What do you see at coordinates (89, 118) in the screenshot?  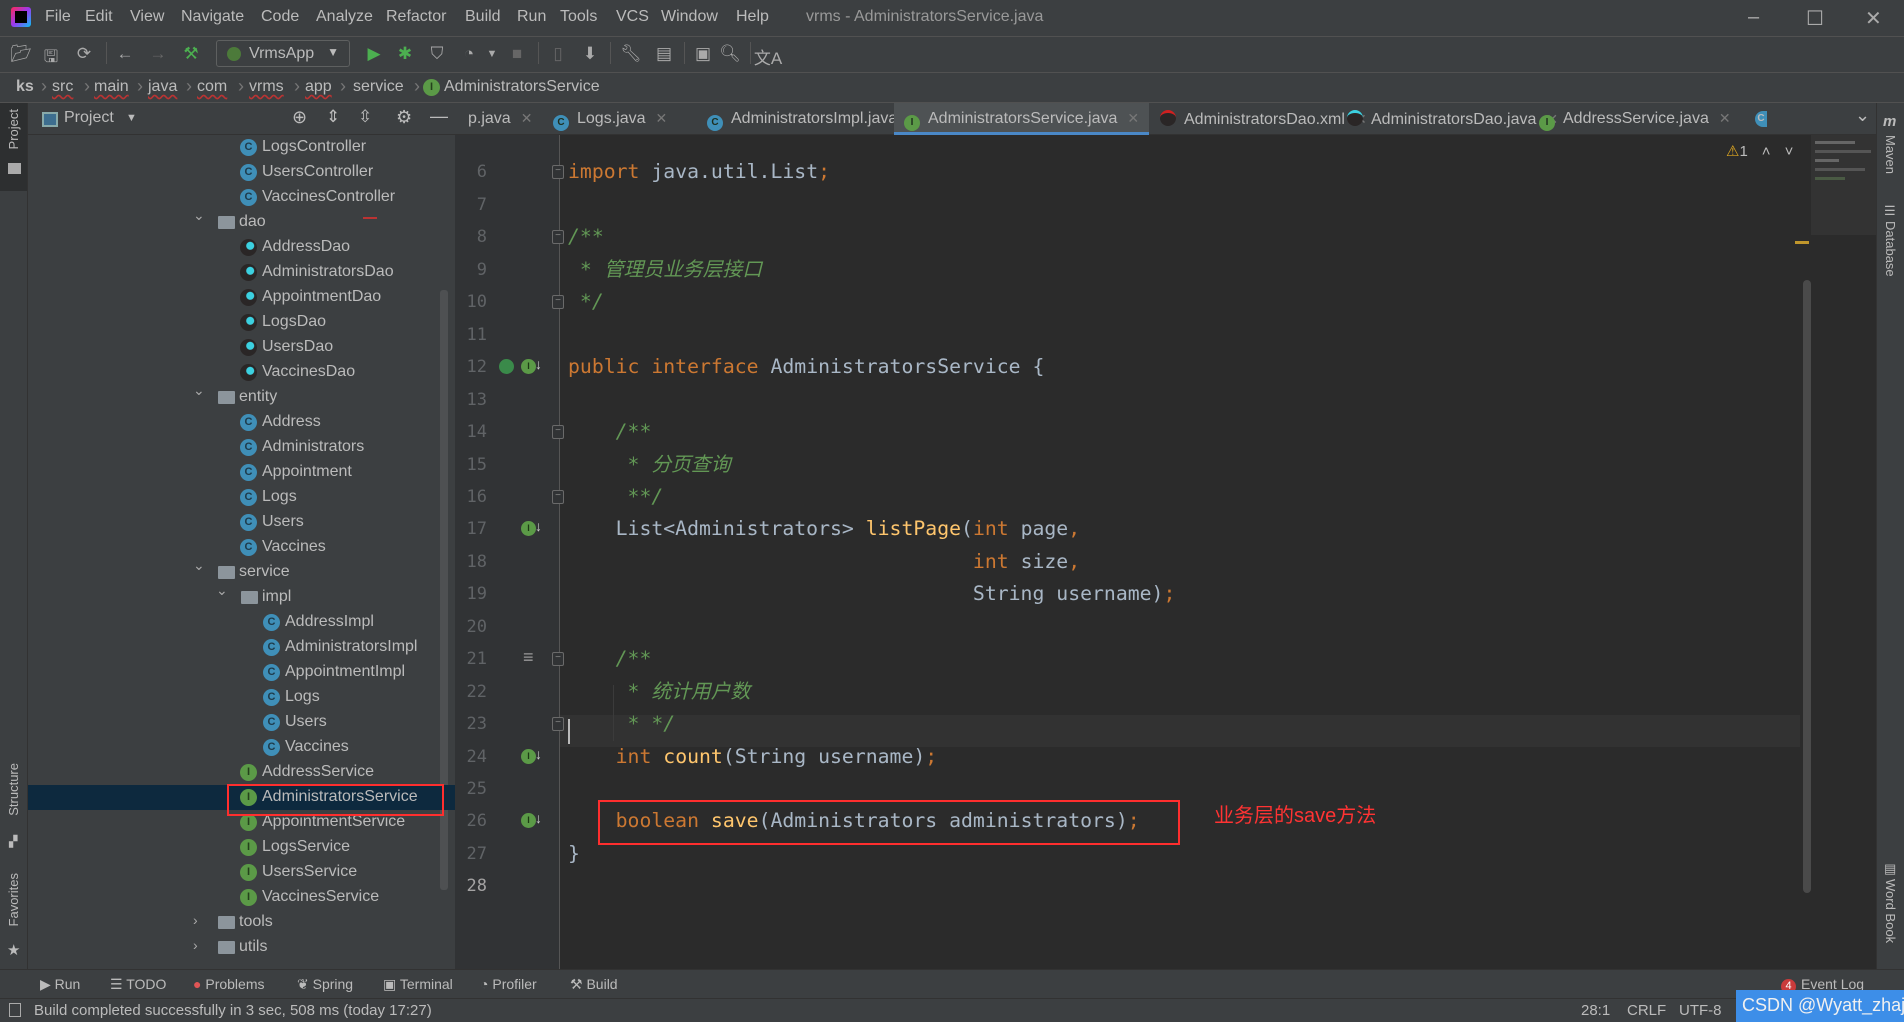 I see `project-view-dropdown: Project` at bounding box center [89, 118].